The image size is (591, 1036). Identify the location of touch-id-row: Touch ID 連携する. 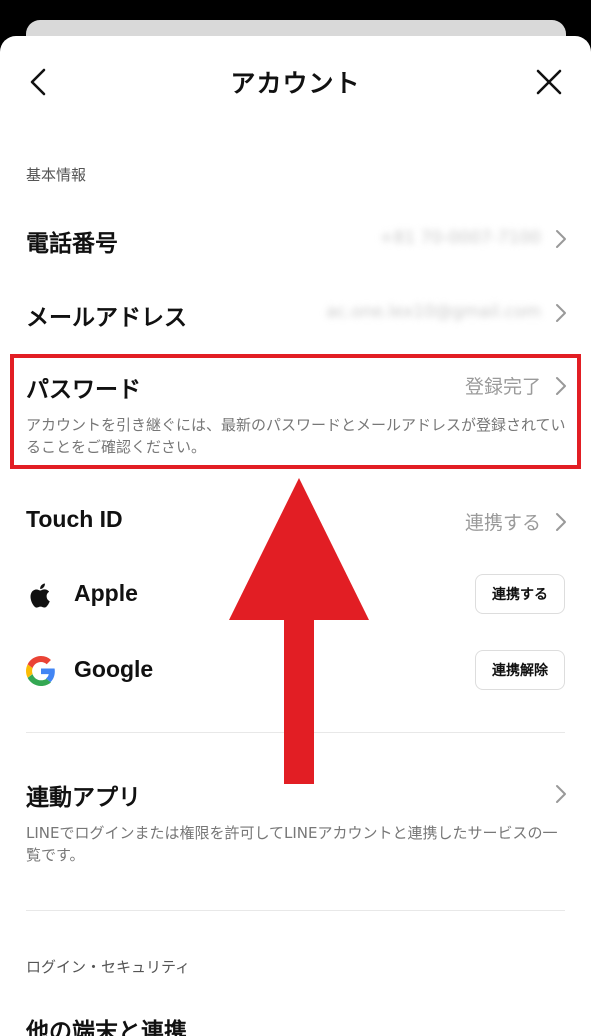
(295, 521).